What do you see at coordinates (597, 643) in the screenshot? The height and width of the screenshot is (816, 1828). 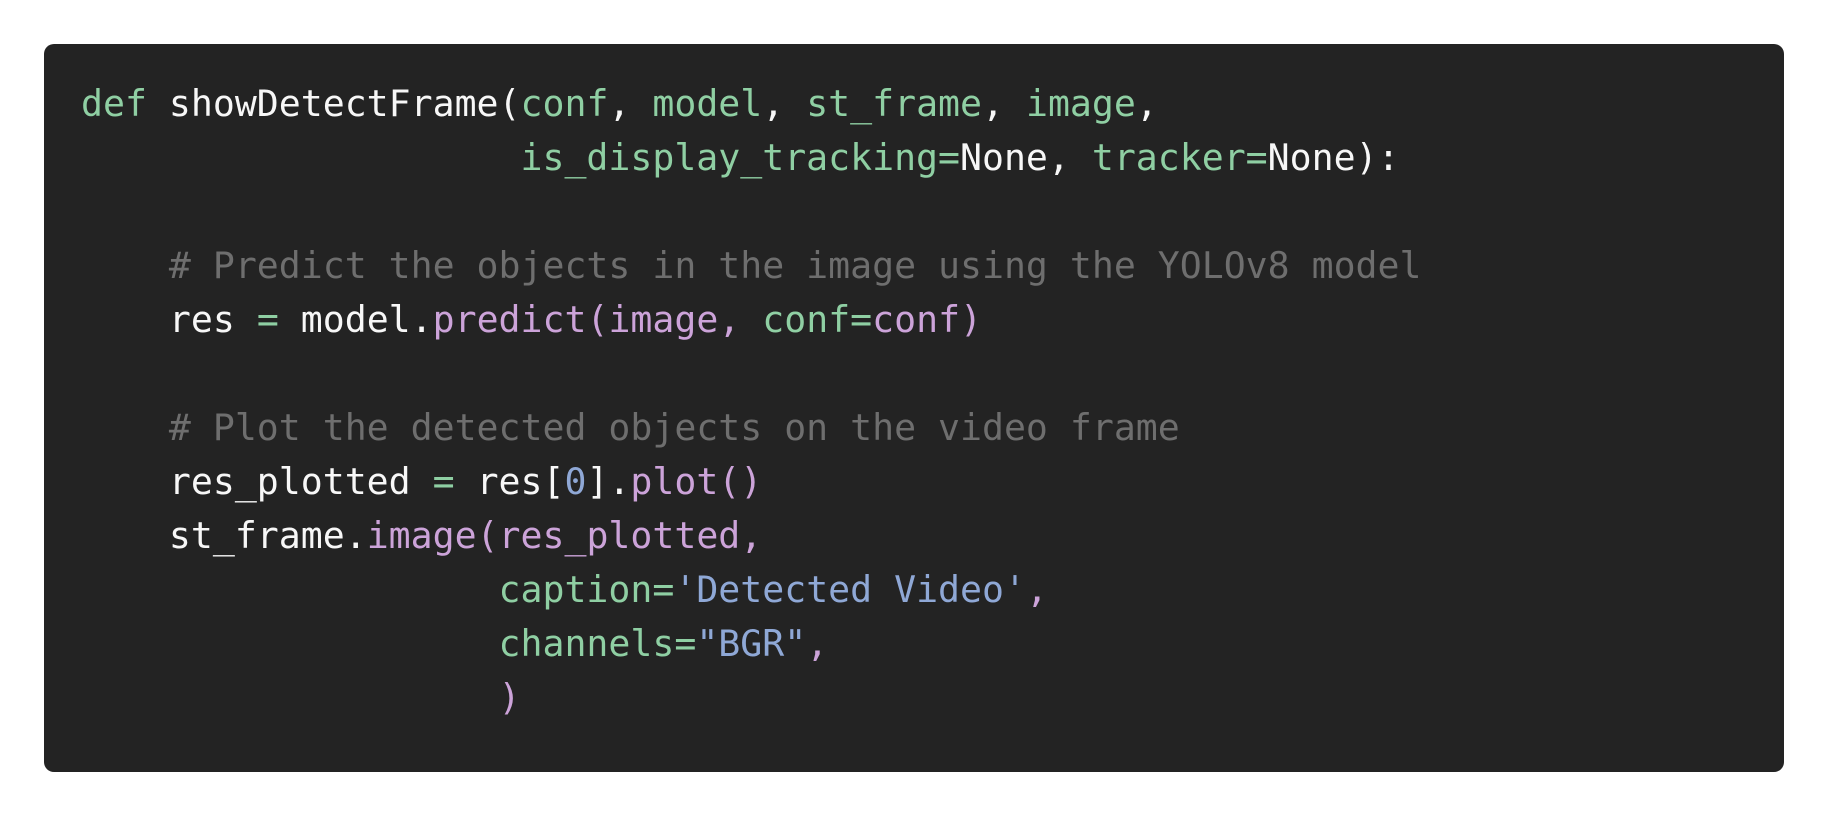 I see `code-token: channels=` at bounding box center [597, 643].